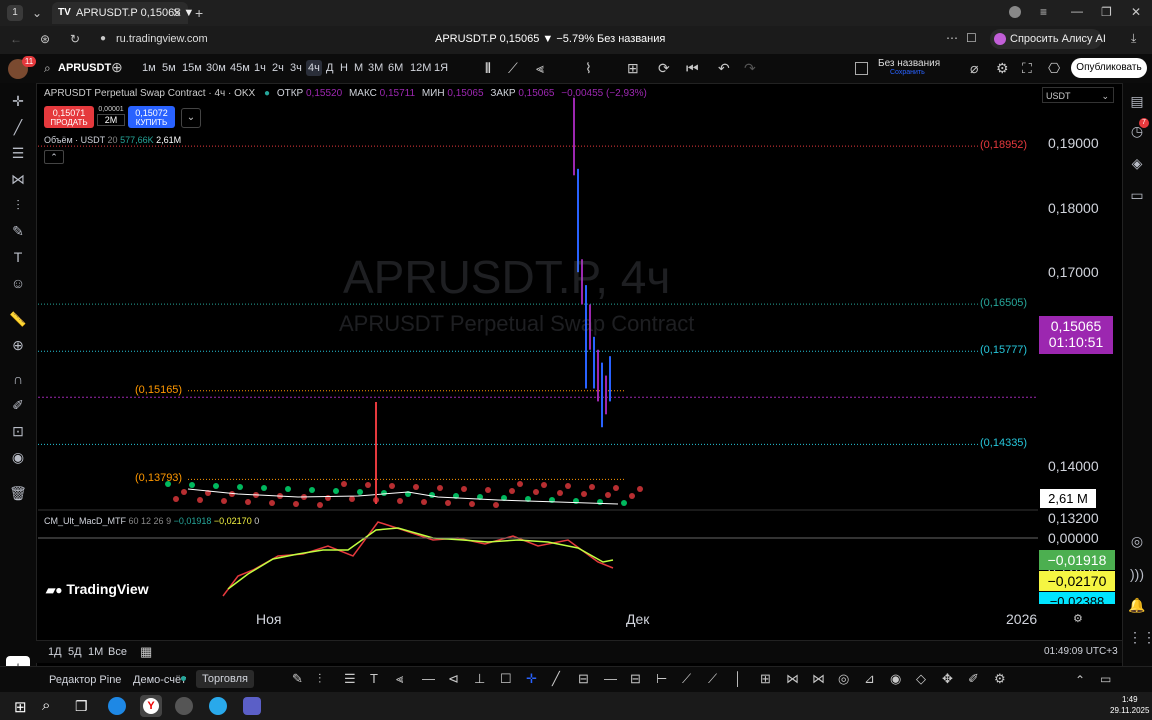 The height and width of the screenshot is (720, 1152). What do you see at coordinates (1048, 39) in the screenshot?
I see `alice-button: Спросить Алису AI` at bounding box center [1048, 39].